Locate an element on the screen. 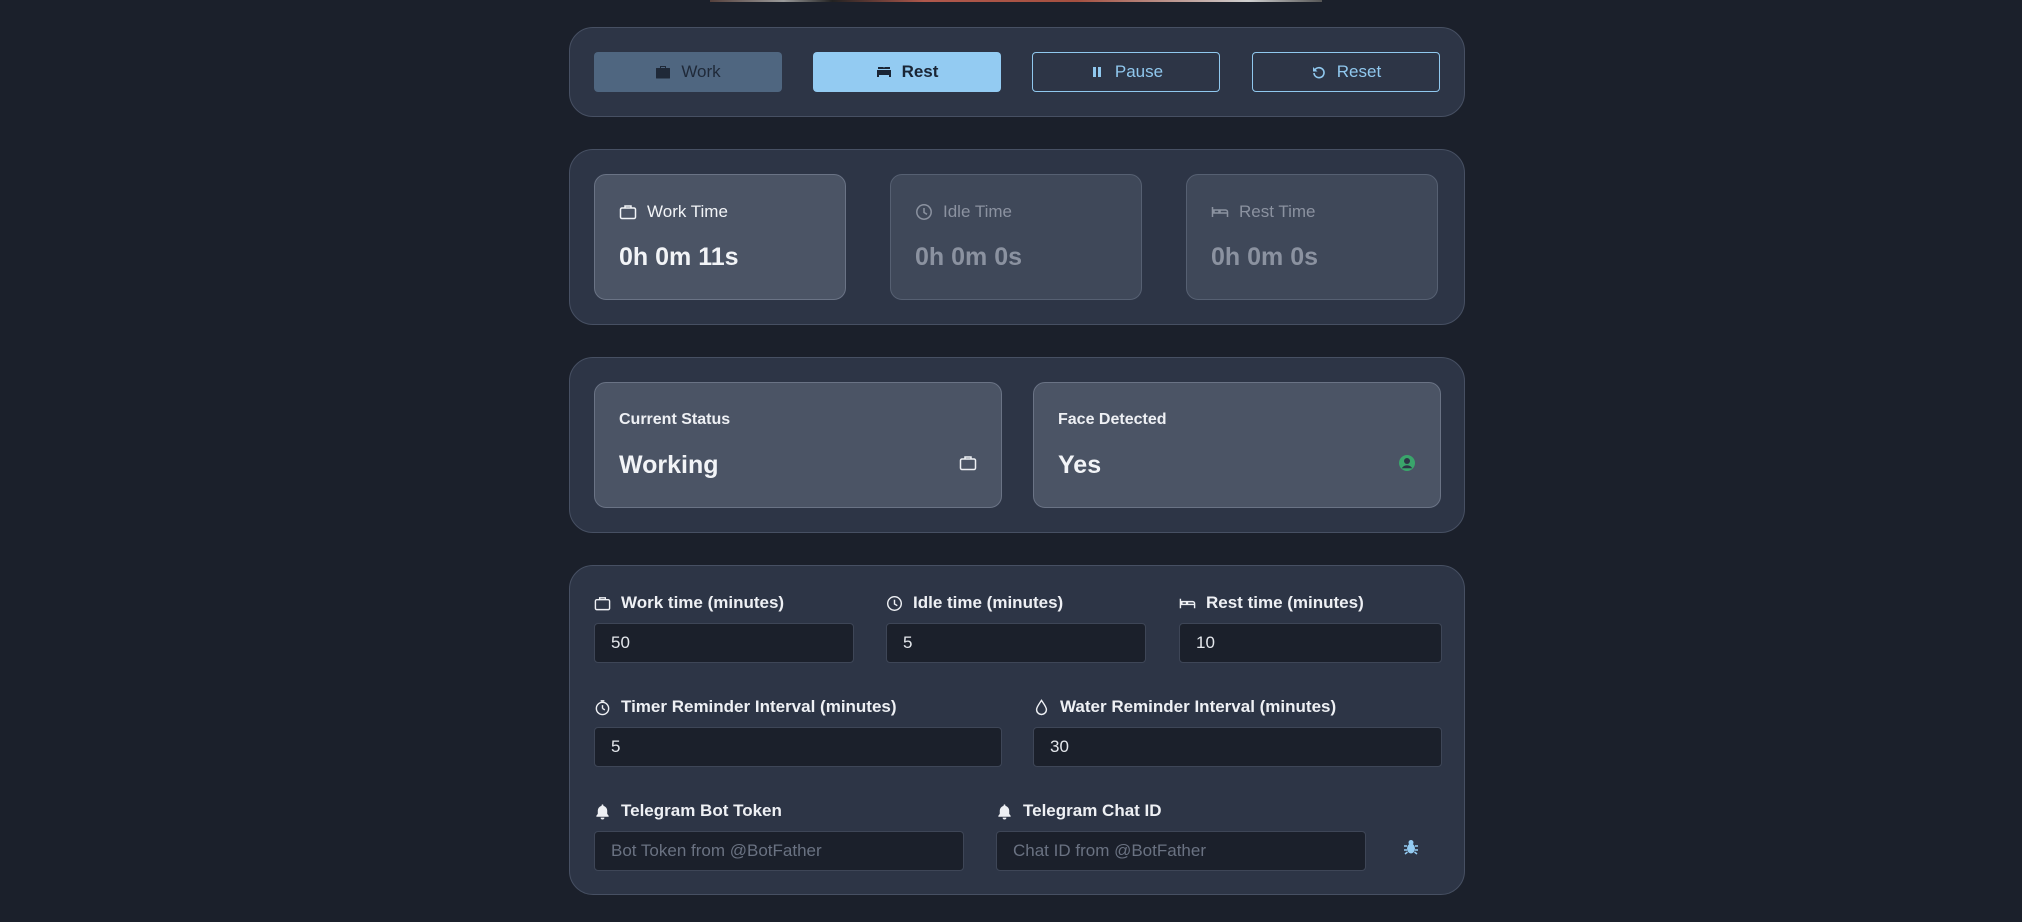 This screenshot has width=2022, height=922. reset-button-label: Reset is located at coordinates (1359, 71).